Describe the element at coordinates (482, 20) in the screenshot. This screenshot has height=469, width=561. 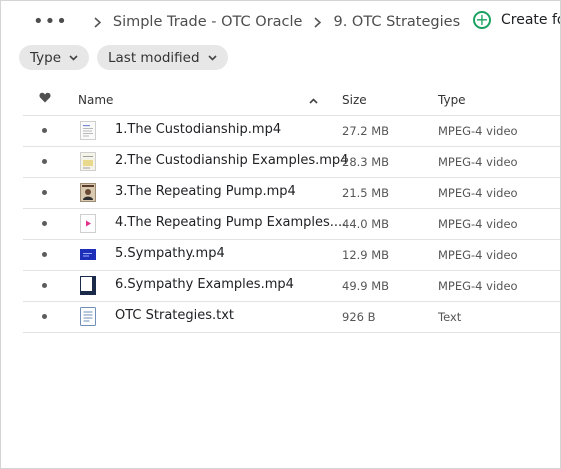
I see `add-icon: +` at that location.